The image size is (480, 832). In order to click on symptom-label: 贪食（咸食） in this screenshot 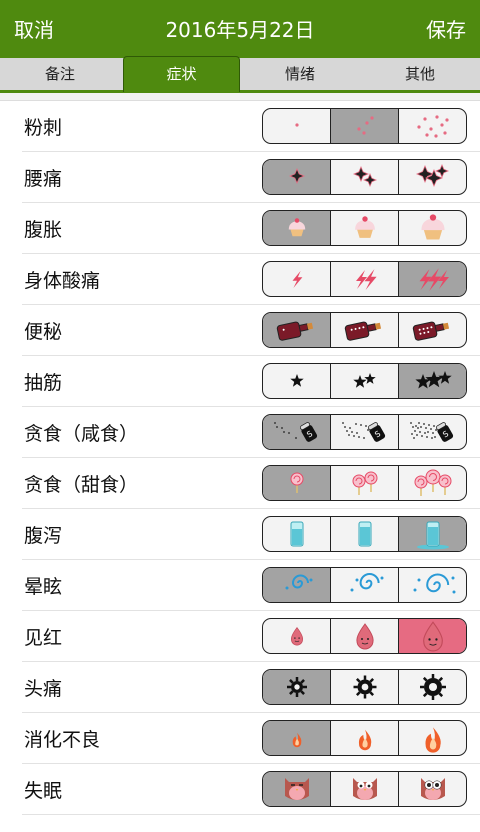, I will do `click(81, 434)`.